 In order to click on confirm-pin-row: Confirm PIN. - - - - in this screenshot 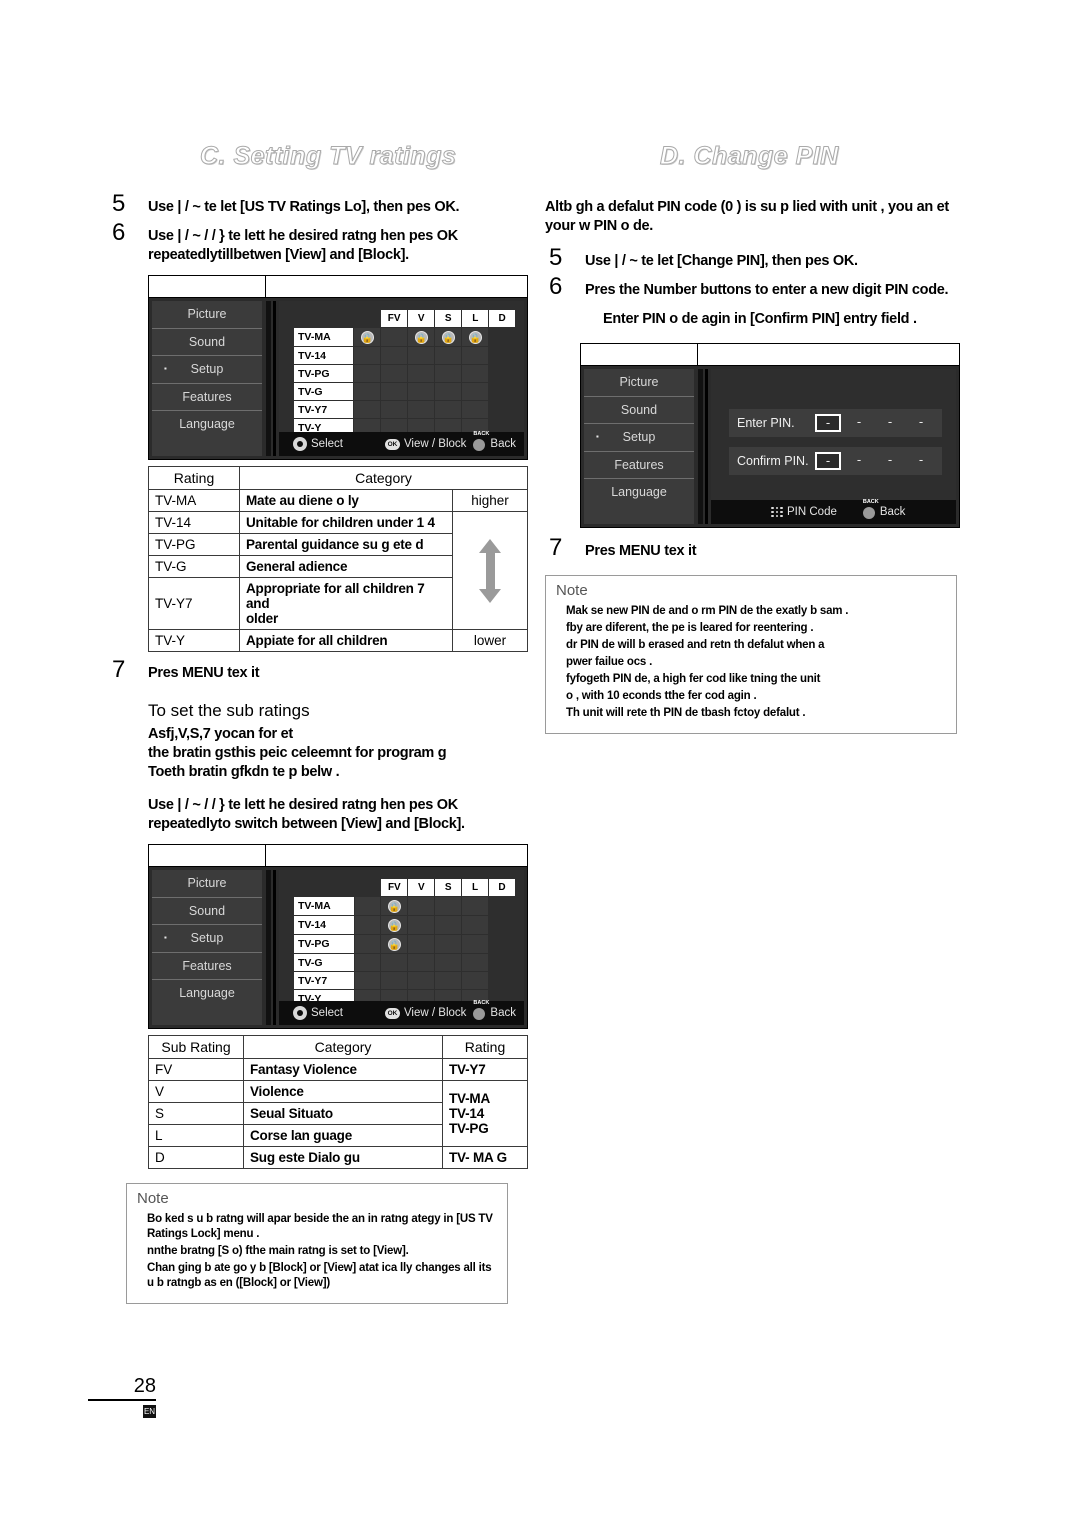, I will do `click(835, 461)`.